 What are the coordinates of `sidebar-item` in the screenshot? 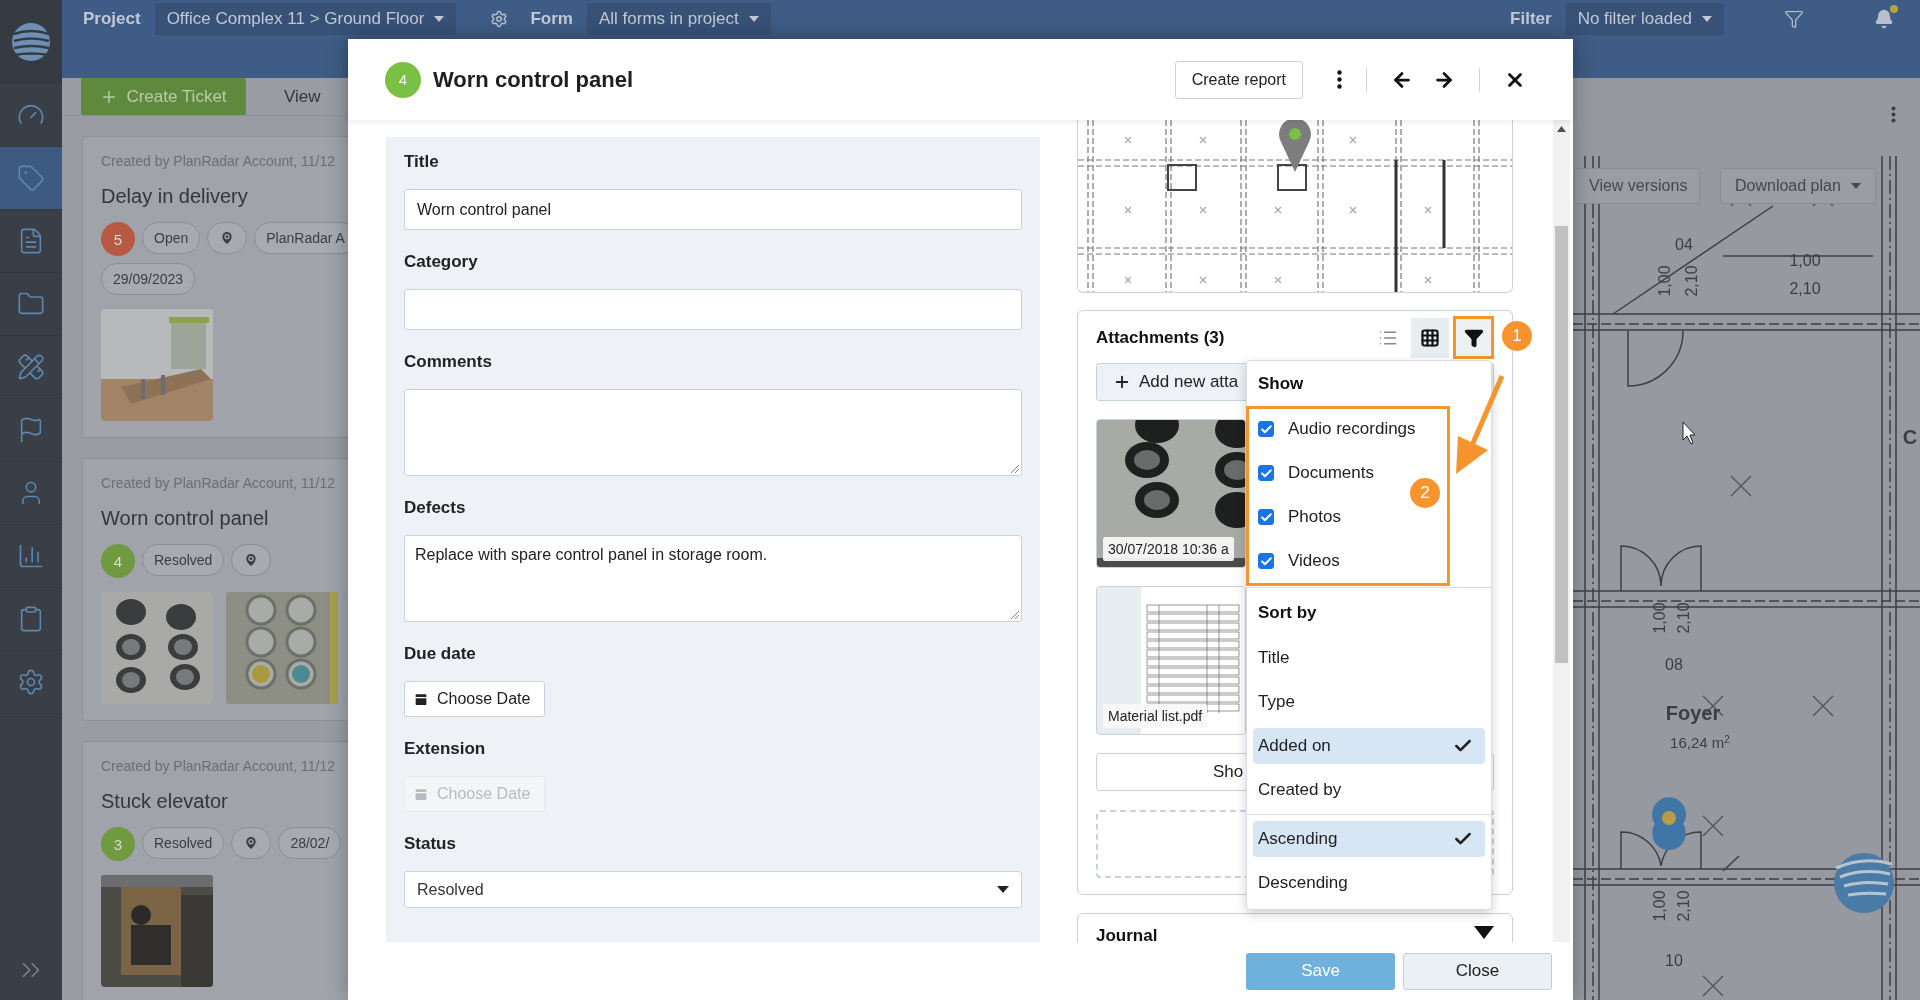 It's located at (31, 178).